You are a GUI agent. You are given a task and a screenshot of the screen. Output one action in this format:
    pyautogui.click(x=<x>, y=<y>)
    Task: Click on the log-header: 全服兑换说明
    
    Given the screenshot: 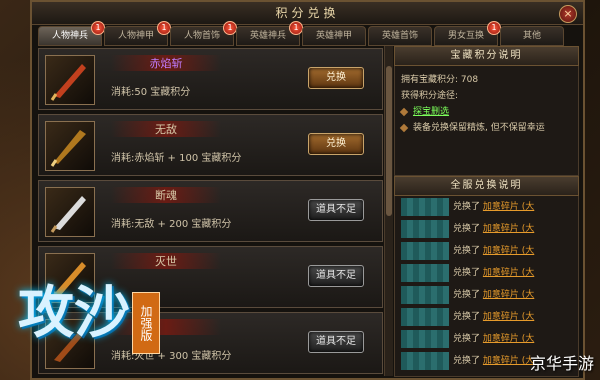 What is the action you would take?
    pyautogui.click(x=486, y=186)
    